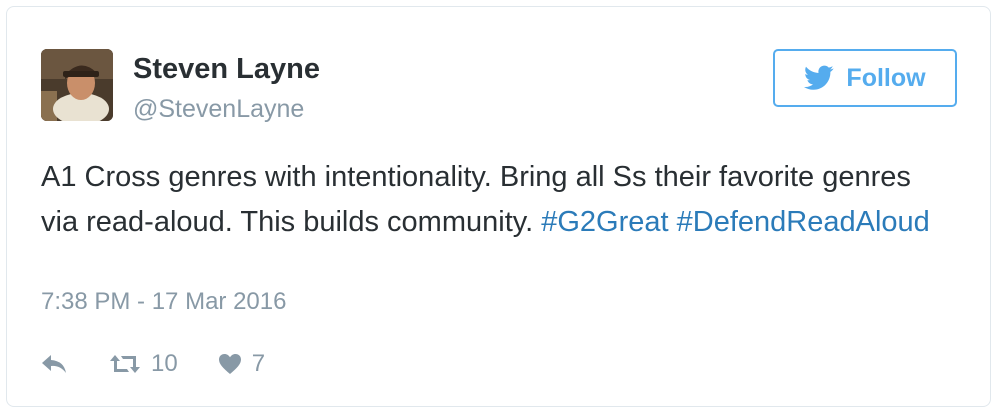 Image resolution: width=1001 pixels, height=415 pixels. I want to click on reply-button, so click(54, 364).